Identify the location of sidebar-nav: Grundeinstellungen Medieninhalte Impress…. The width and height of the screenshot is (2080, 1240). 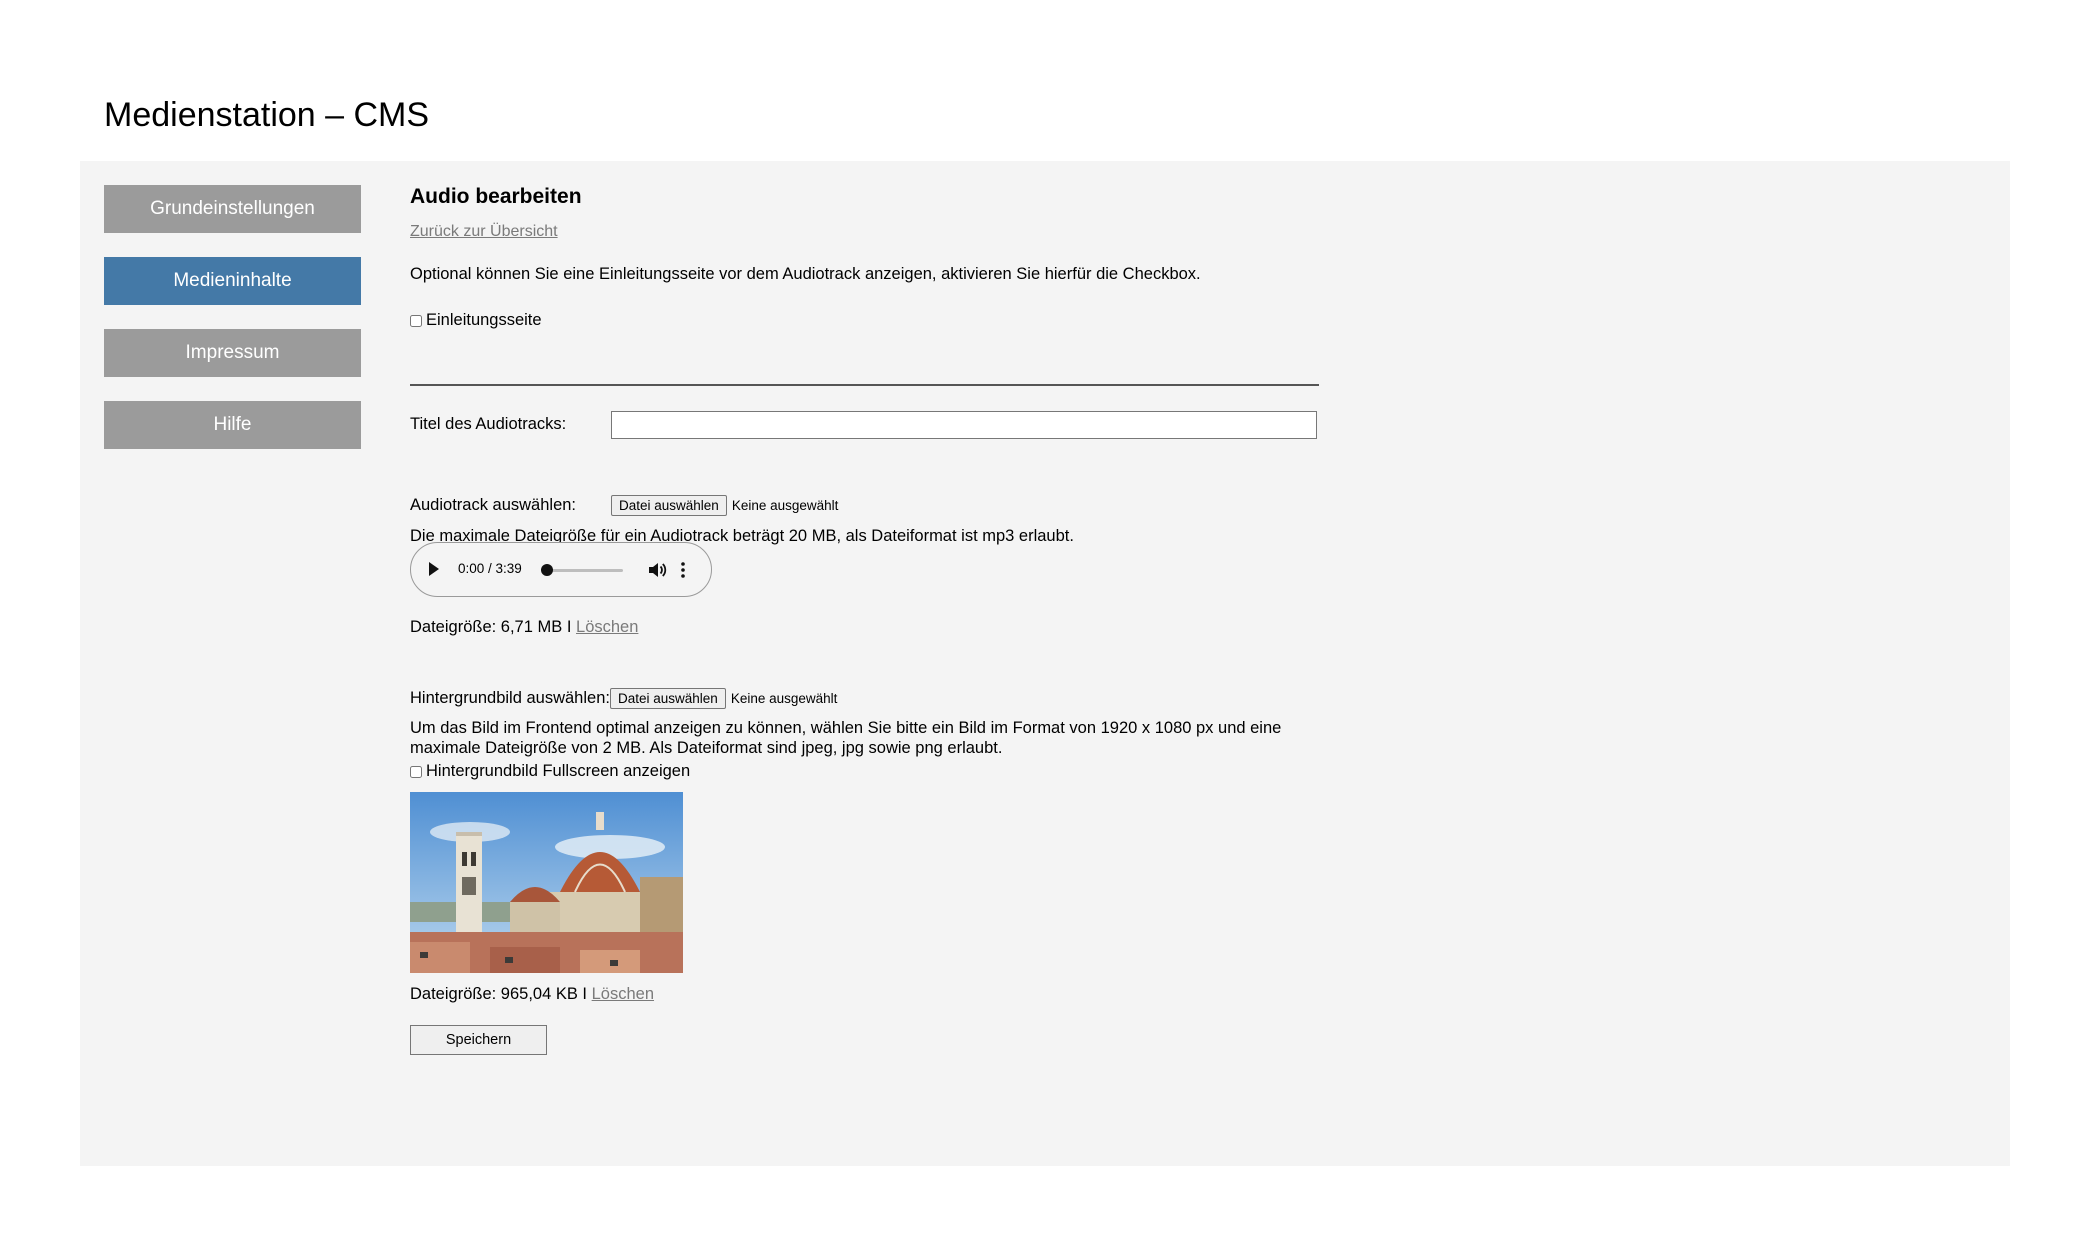
(232, 329).